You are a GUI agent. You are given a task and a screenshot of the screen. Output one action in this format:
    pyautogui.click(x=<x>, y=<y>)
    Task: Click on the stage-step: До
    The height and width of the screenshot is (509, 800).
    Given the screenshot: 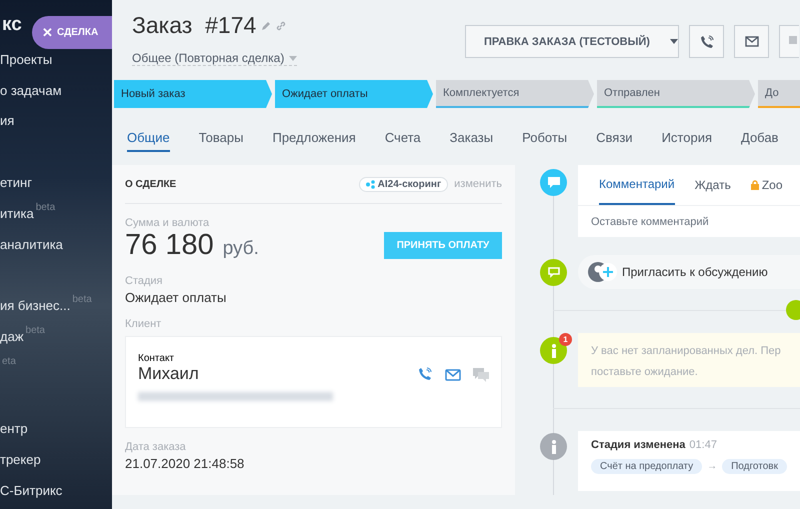 What is the action you would take?
    pyautogui.click(x=779, y=94)
    